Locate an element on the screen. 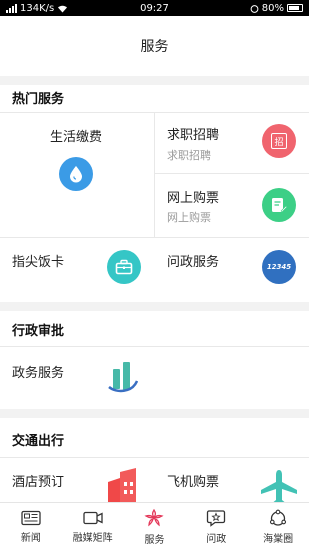 Image resolution: width=320 pixels, height=550 pixels. service-gov-service: 政务服务 is located at coordinates (77, 378).